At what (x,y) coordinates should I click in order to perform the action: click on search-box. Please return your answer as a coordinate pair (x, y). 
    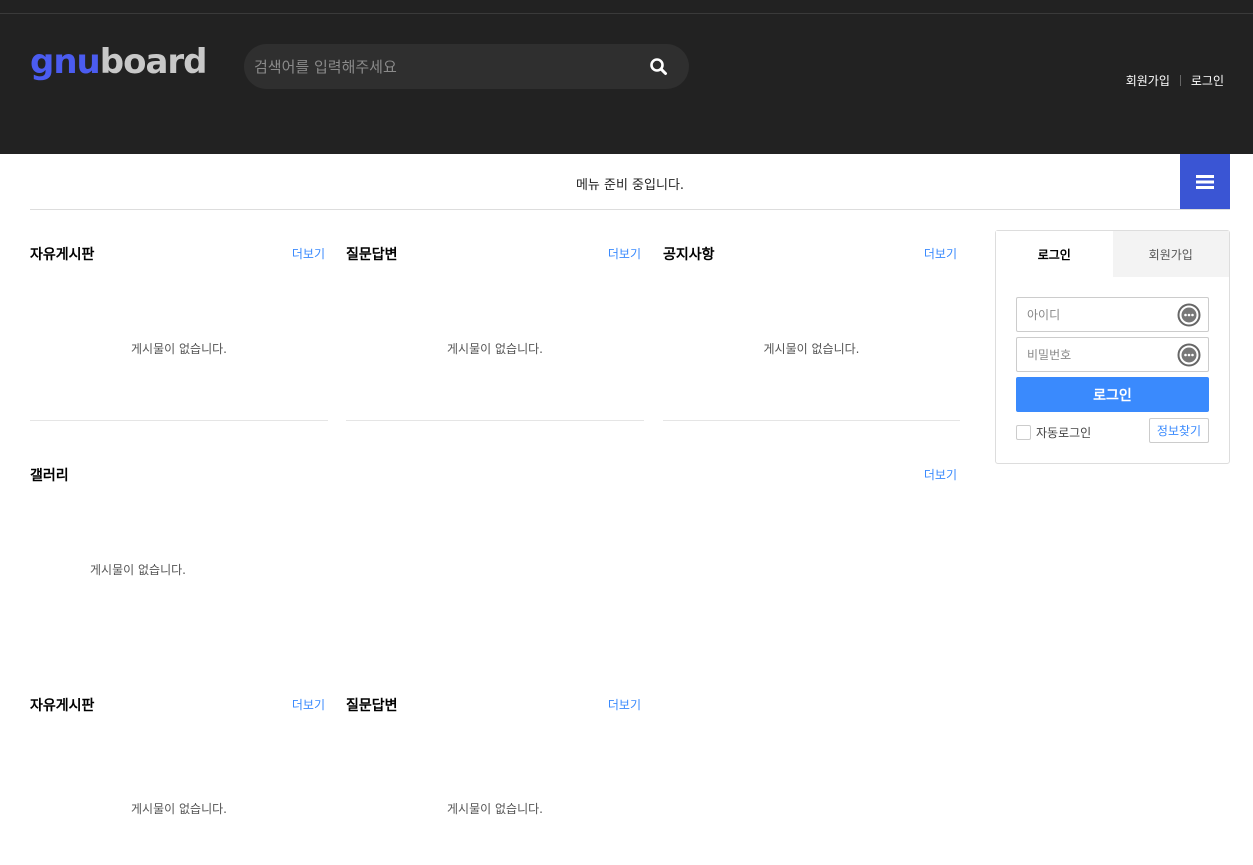
    Looking at the image, I should click on (466, 66).